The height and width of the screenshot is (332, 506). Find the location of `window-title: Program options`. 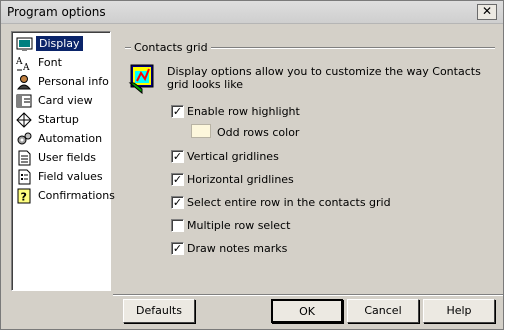

window-title: Program options is located at coordinates (56, 12).